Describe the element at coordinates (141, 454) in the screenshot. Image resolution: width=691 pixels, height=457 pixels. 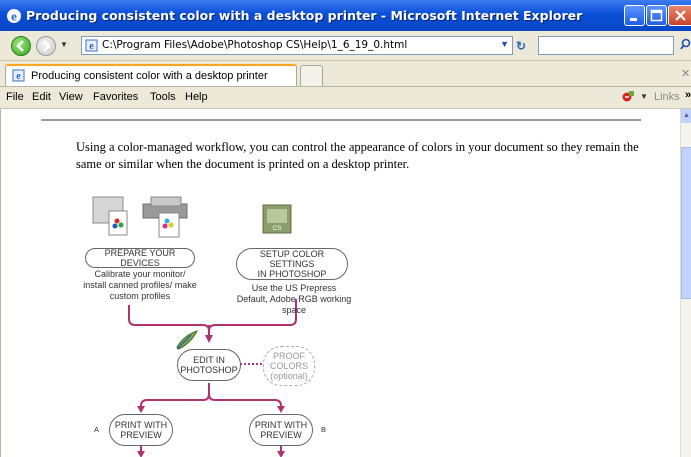
I see `arrow-down-a` at that location.